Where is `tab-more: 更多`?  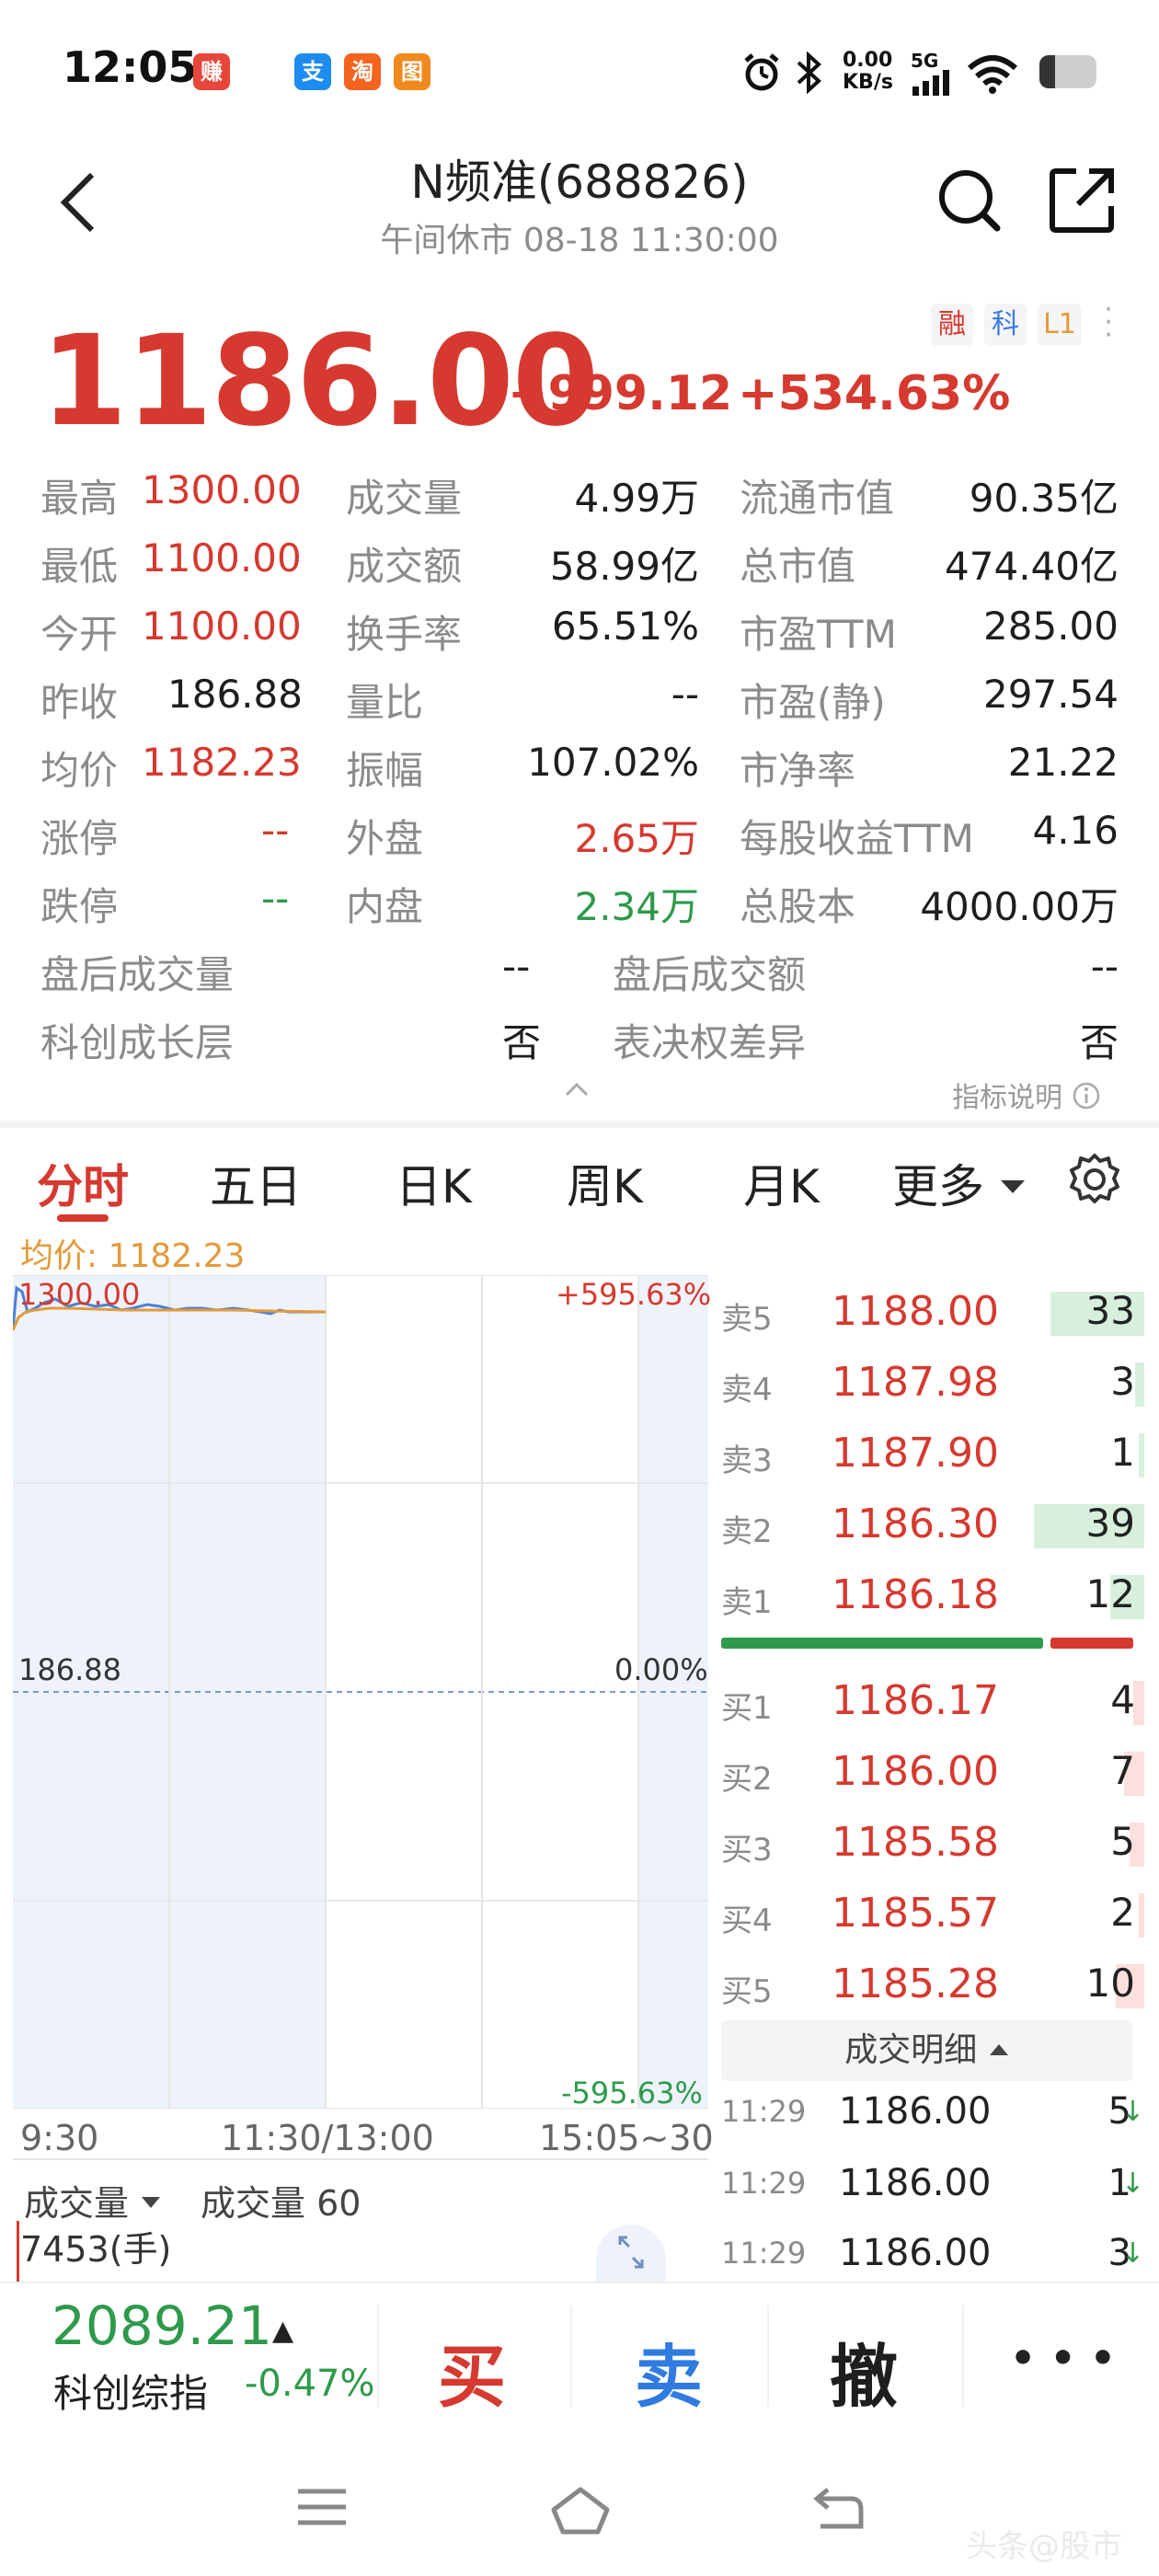 tab-more: 更多 is located at coordinates (959, 1183).